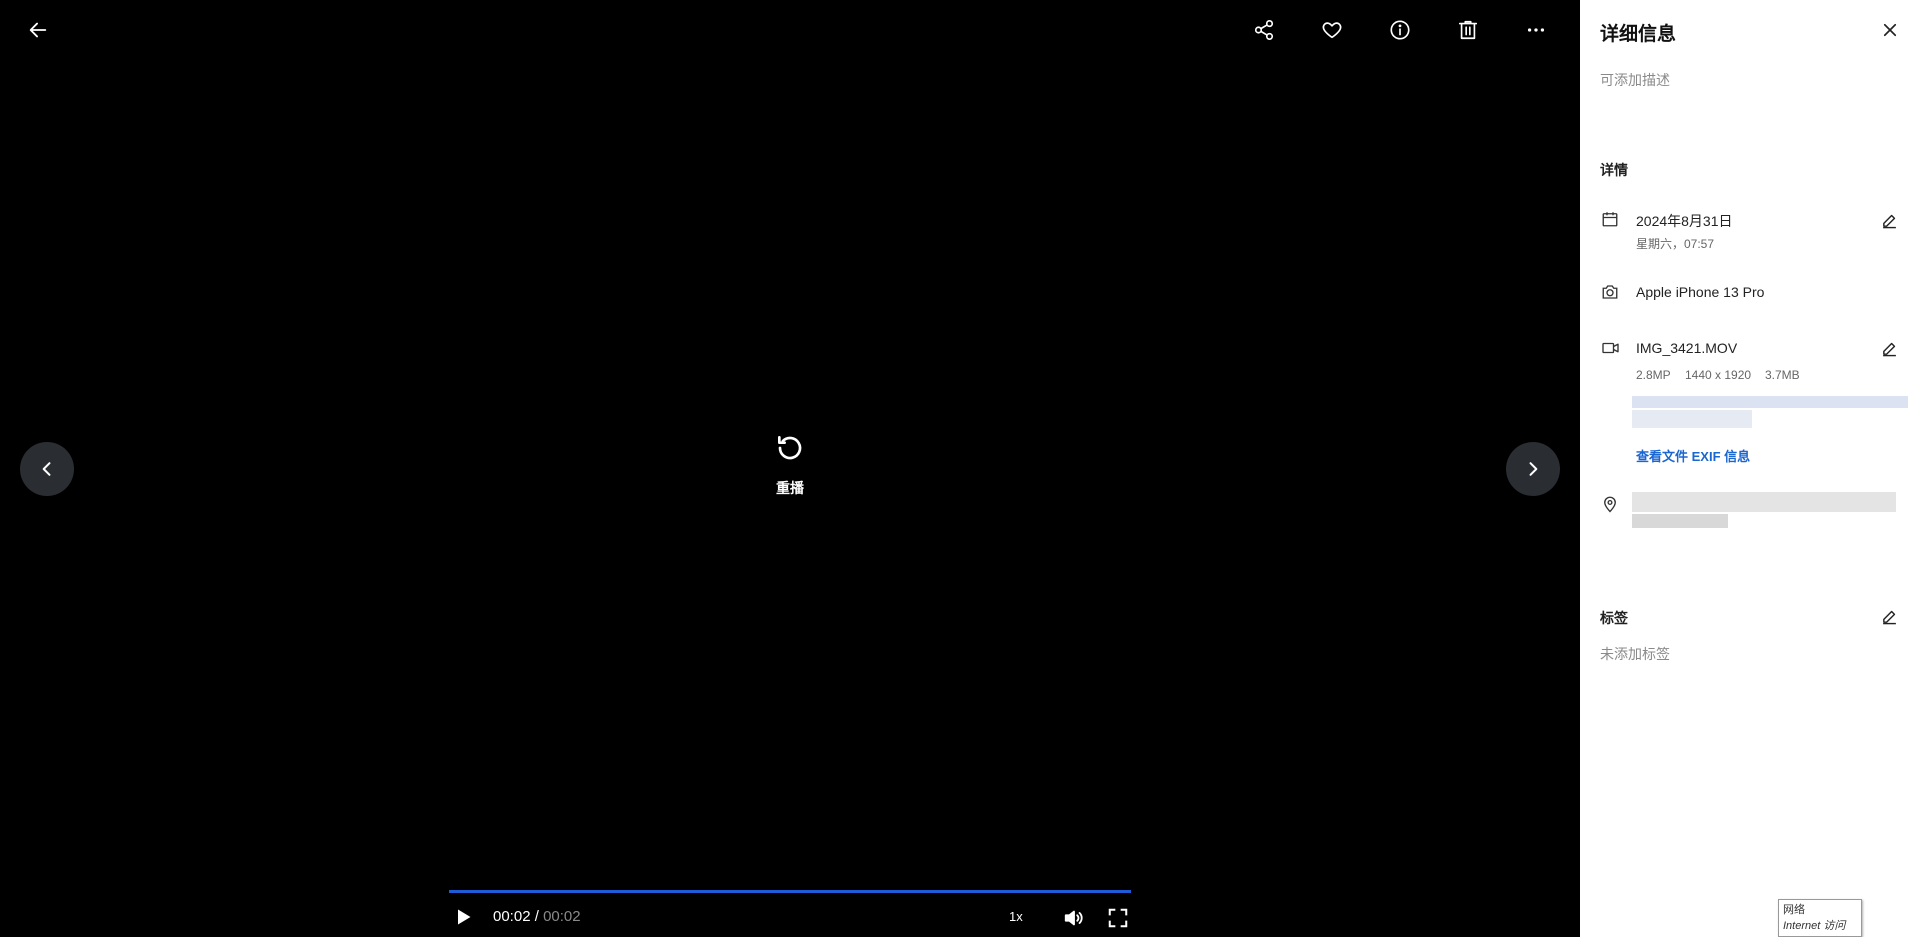  What do you see at coordinates (1635, 80) in the screenshot?
I see `description-input: 可添加描述` at bounding box center [1635, 80].